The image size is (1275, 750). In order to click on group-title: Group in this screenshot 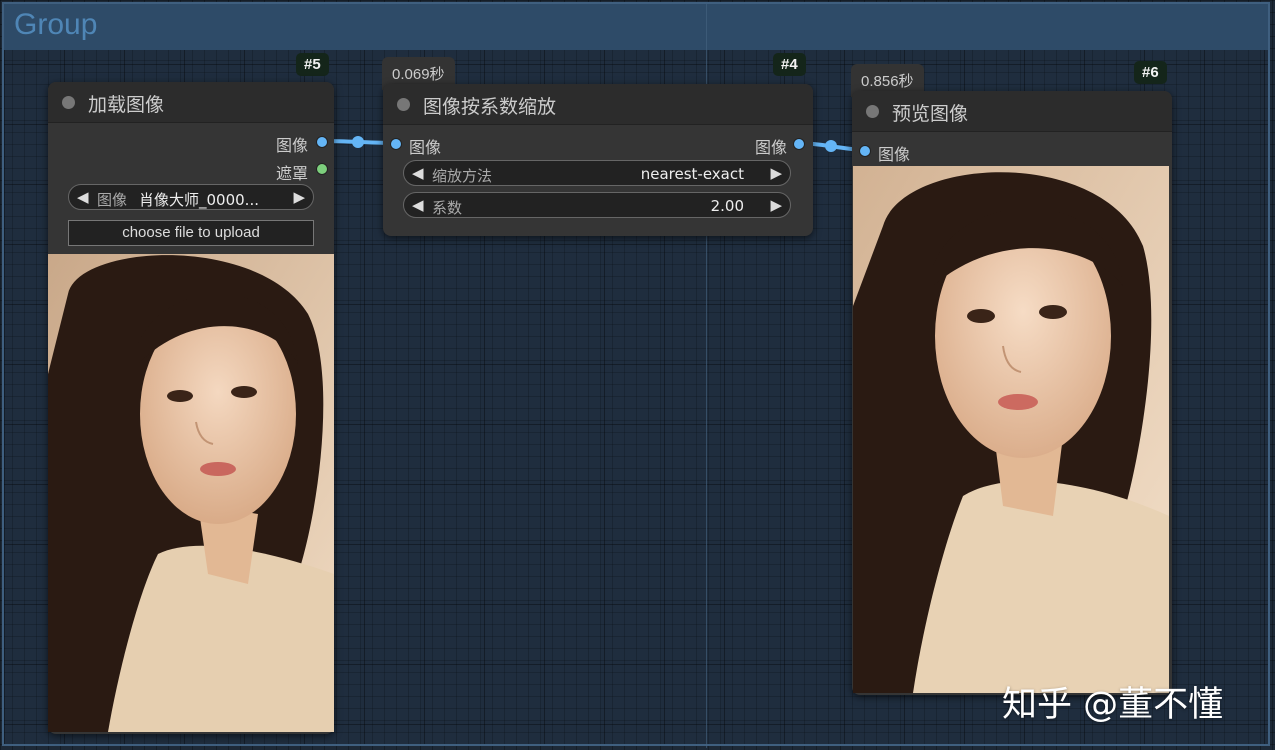, I will do `click(56, 24)`.